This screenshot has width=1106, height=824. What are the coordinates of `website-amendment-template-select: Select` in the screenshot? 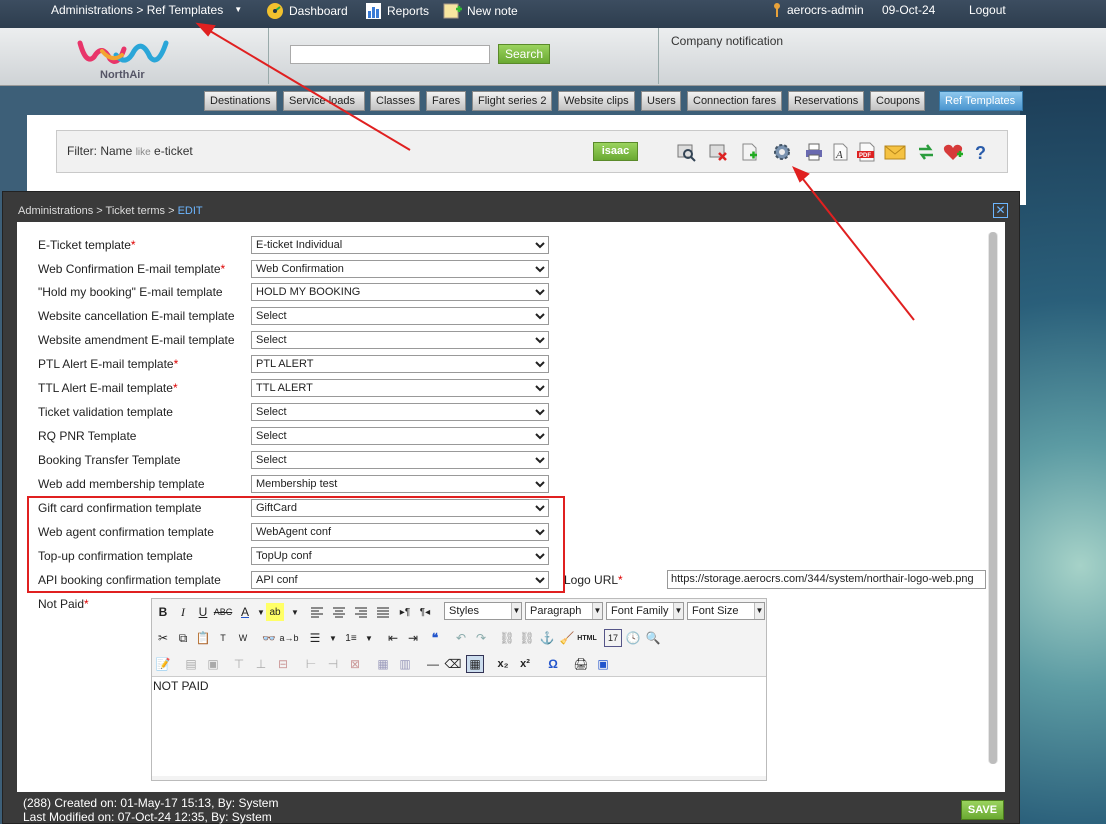 It's located at (400, 340).